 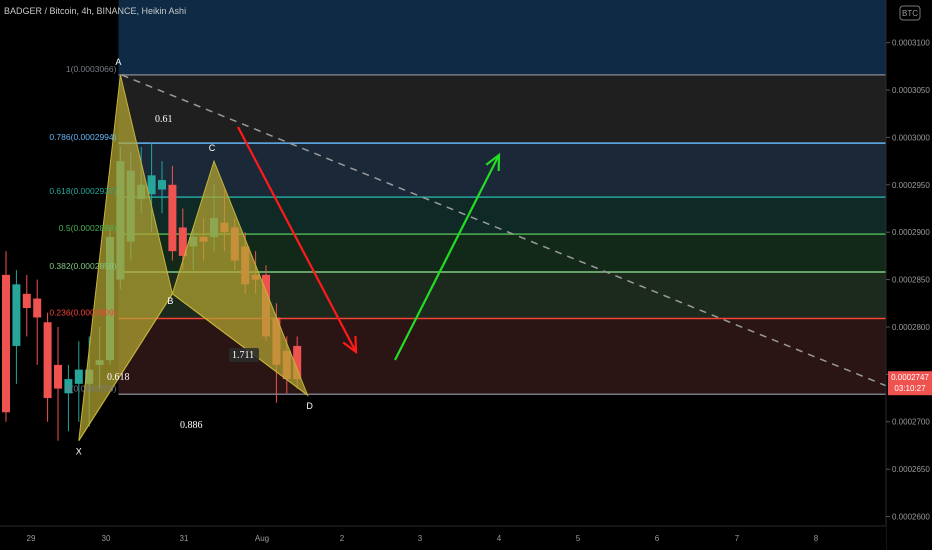 I want to click on time-tick-label: 6, so click(x=657, y=538).